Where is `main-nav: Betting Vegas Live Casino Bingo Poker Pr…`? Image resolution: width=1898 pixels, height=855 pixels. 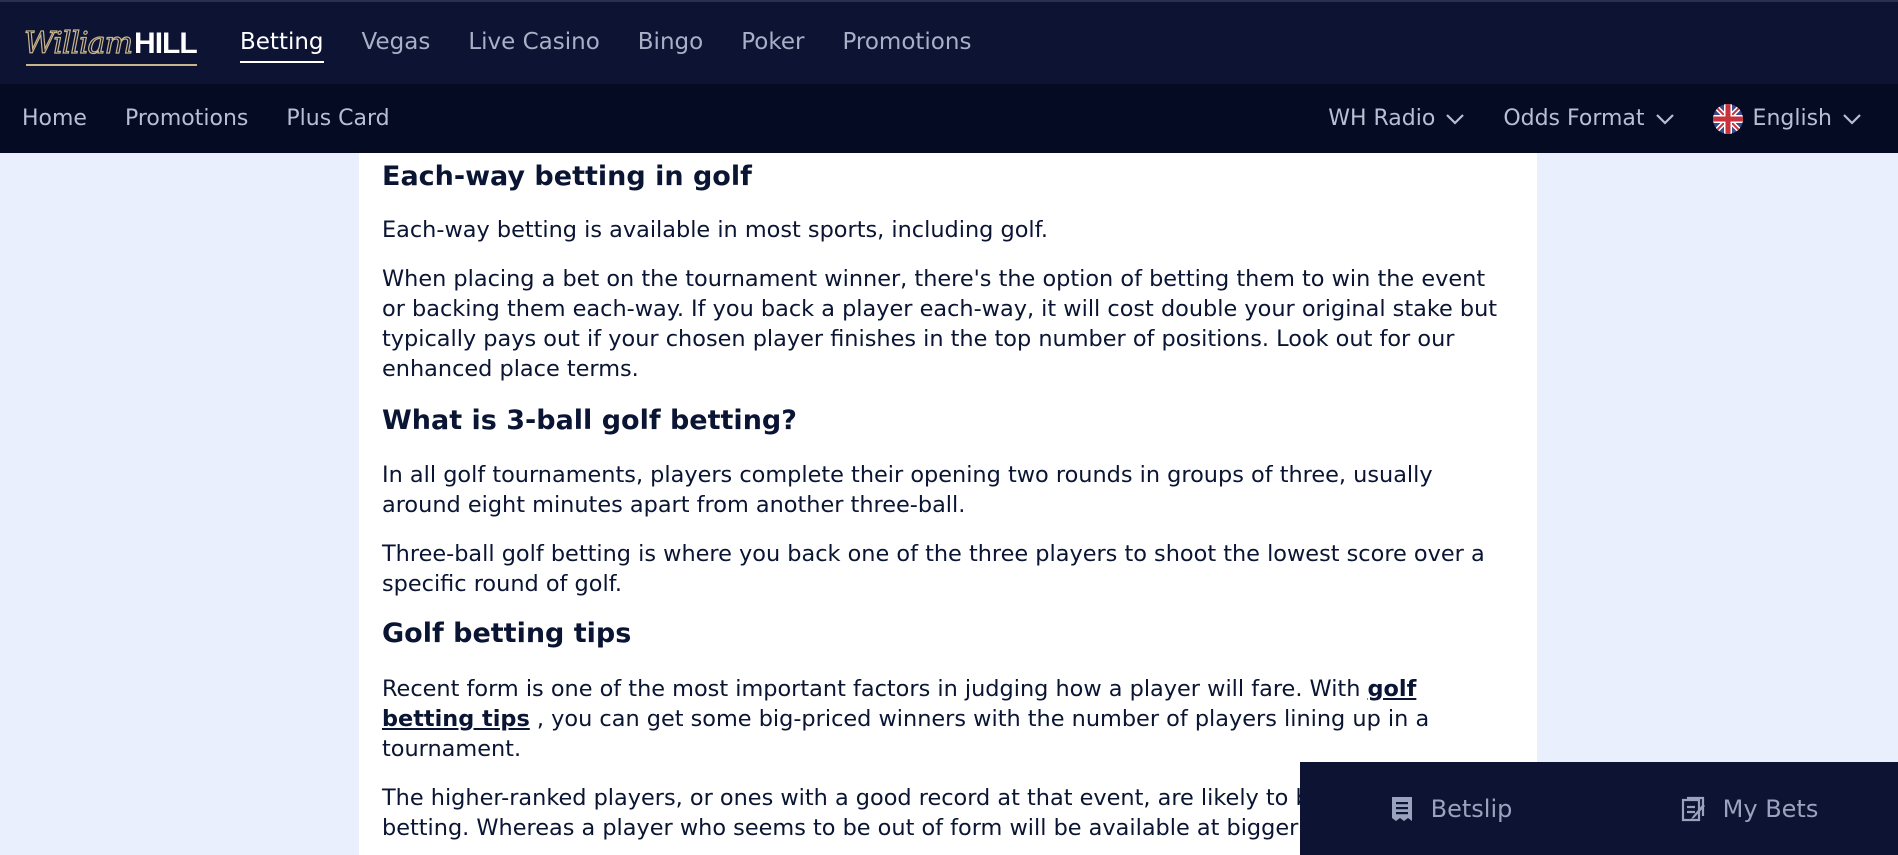
main-nav: Betting Vegas Live Casino Bingo Poker Pr… is located at coordinates (605, 44).